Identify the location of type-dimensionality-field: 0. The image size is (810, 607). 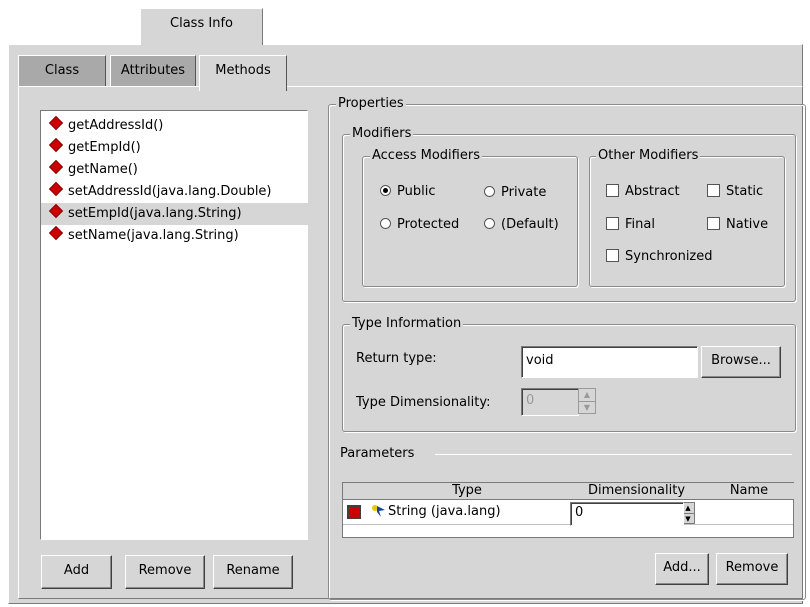
(550, 402).